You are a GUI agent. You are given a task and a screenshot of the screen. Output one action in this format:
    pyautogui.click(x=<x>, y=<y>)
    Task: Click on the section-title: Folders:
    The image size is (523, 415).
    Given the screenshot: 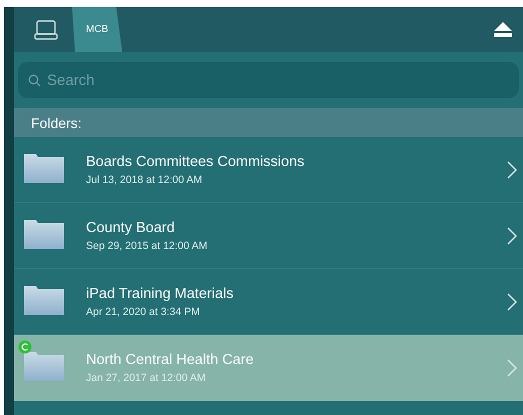 What is the action you would take?
    pyautogui.click(x=56, y=122)
    